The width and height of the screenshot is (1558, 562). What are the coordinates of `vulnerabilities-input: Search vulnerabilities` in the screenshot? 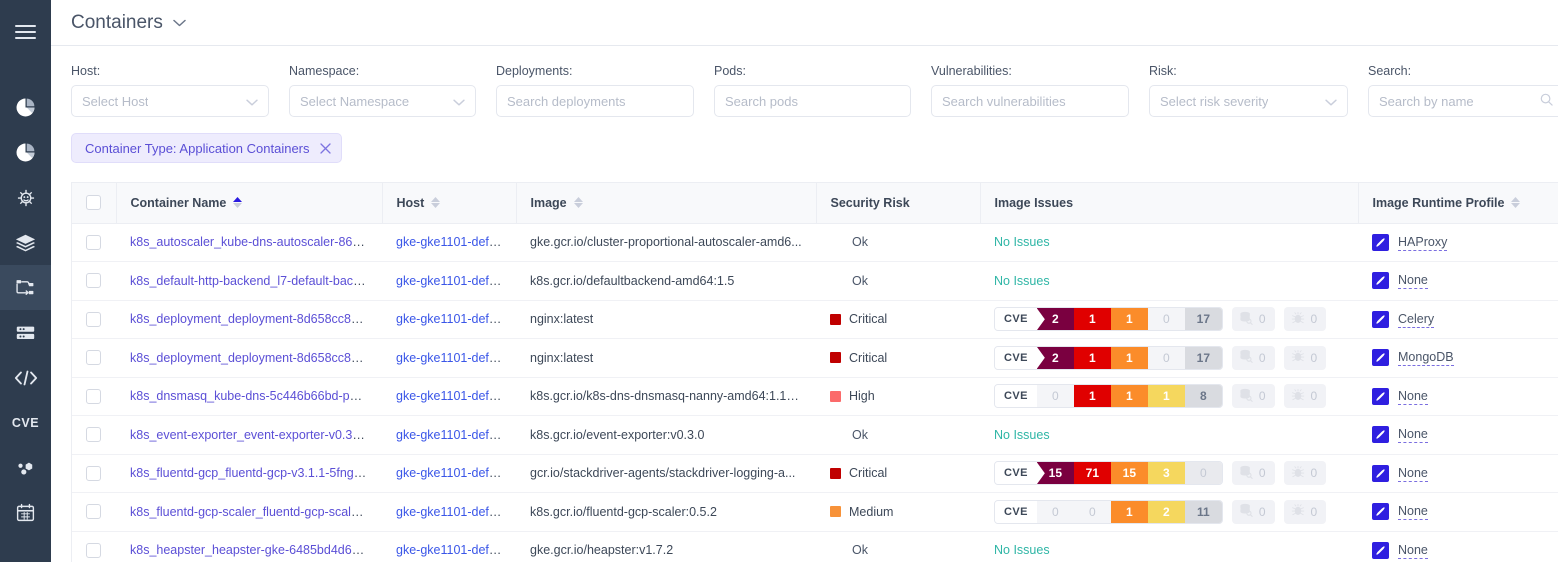 It's located at (1030, 101).